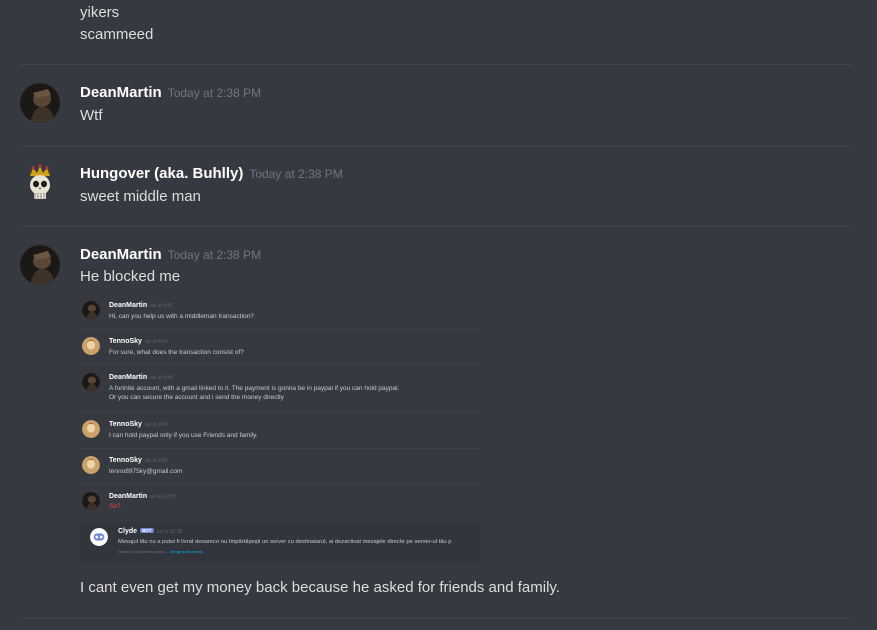 The image size is (877, 630). What do you see at coordinates (169, 532) in the screenshot?
I see `clyde-timestamp: azi la 10:38` at bounding box center [169, 532].